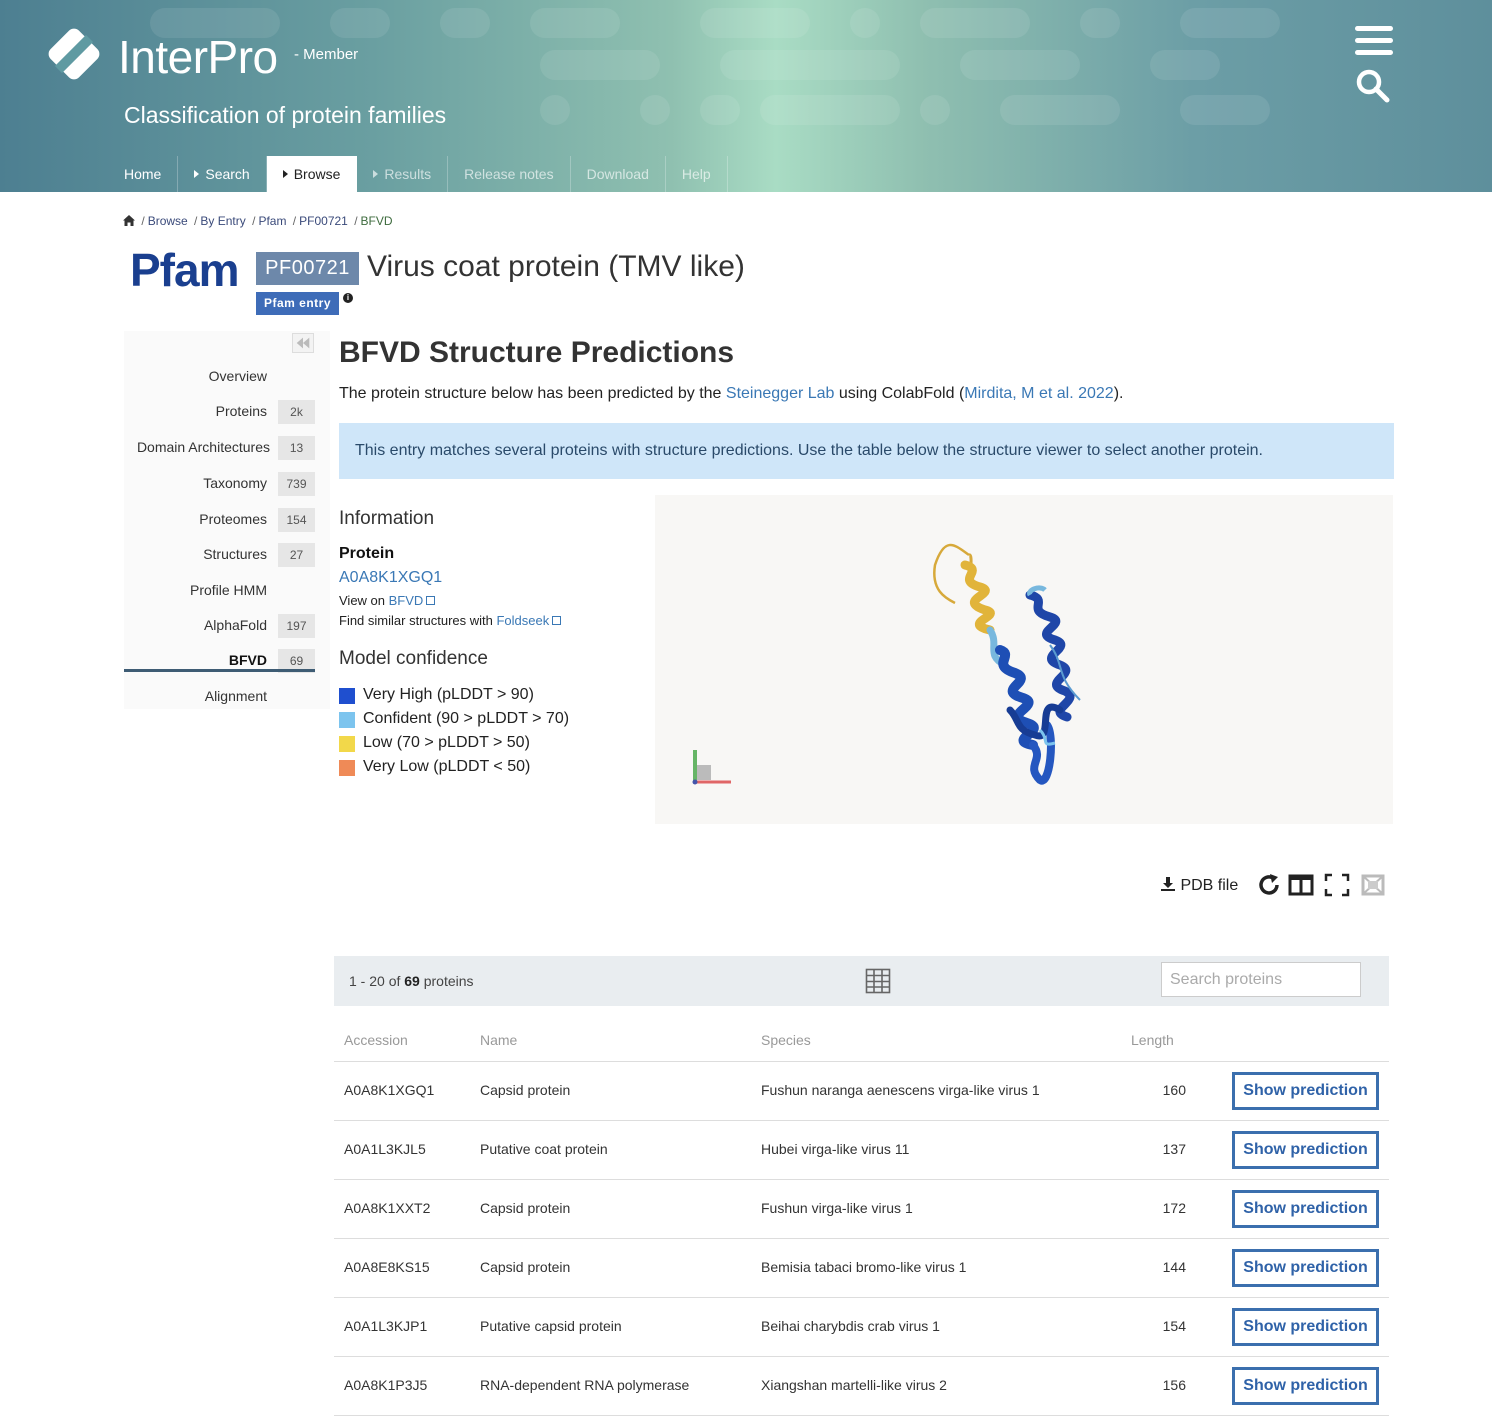  I want to click on bfvd-link: BFVD, so click(406, 600).